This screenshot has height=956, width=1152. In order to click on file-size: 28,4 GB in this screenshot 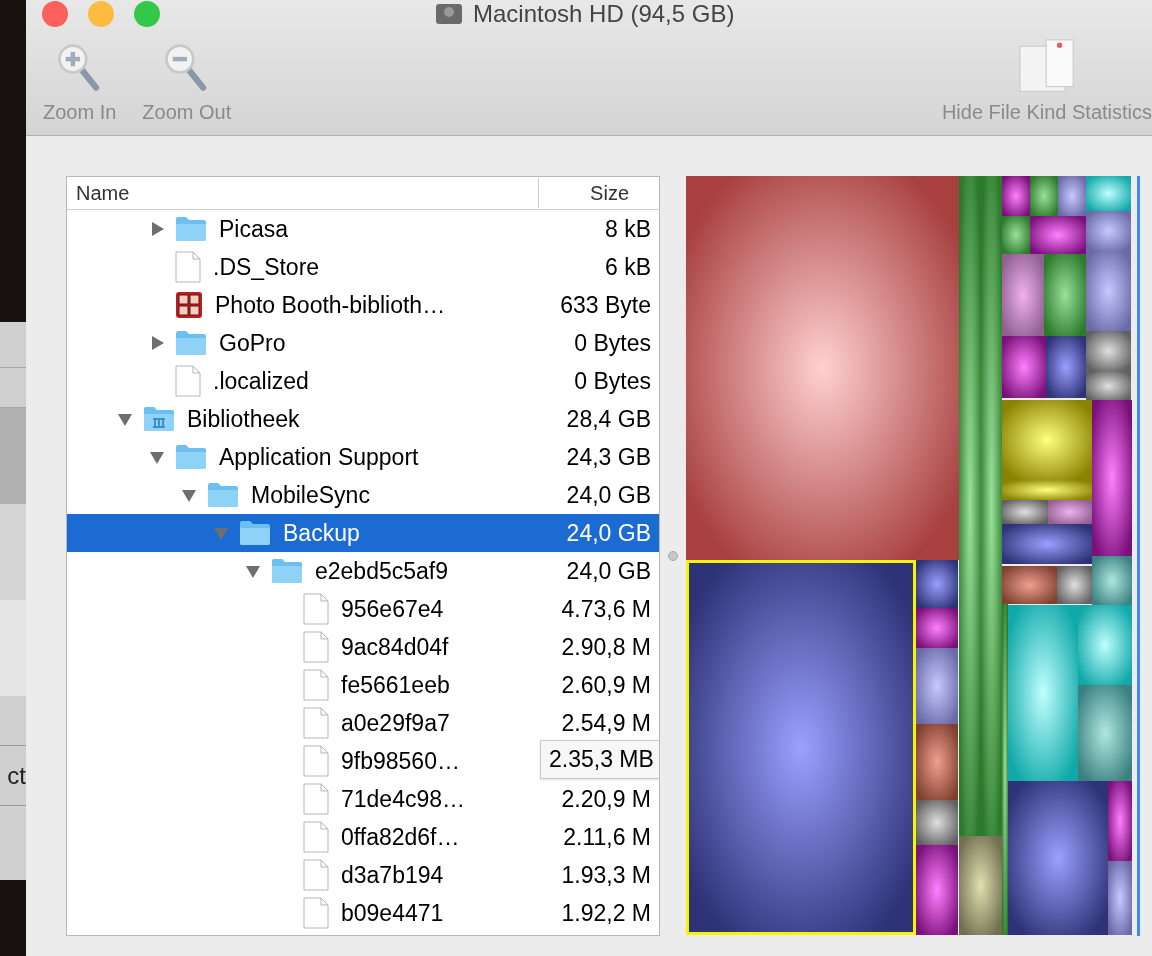, I will do `click(609, 419)`.